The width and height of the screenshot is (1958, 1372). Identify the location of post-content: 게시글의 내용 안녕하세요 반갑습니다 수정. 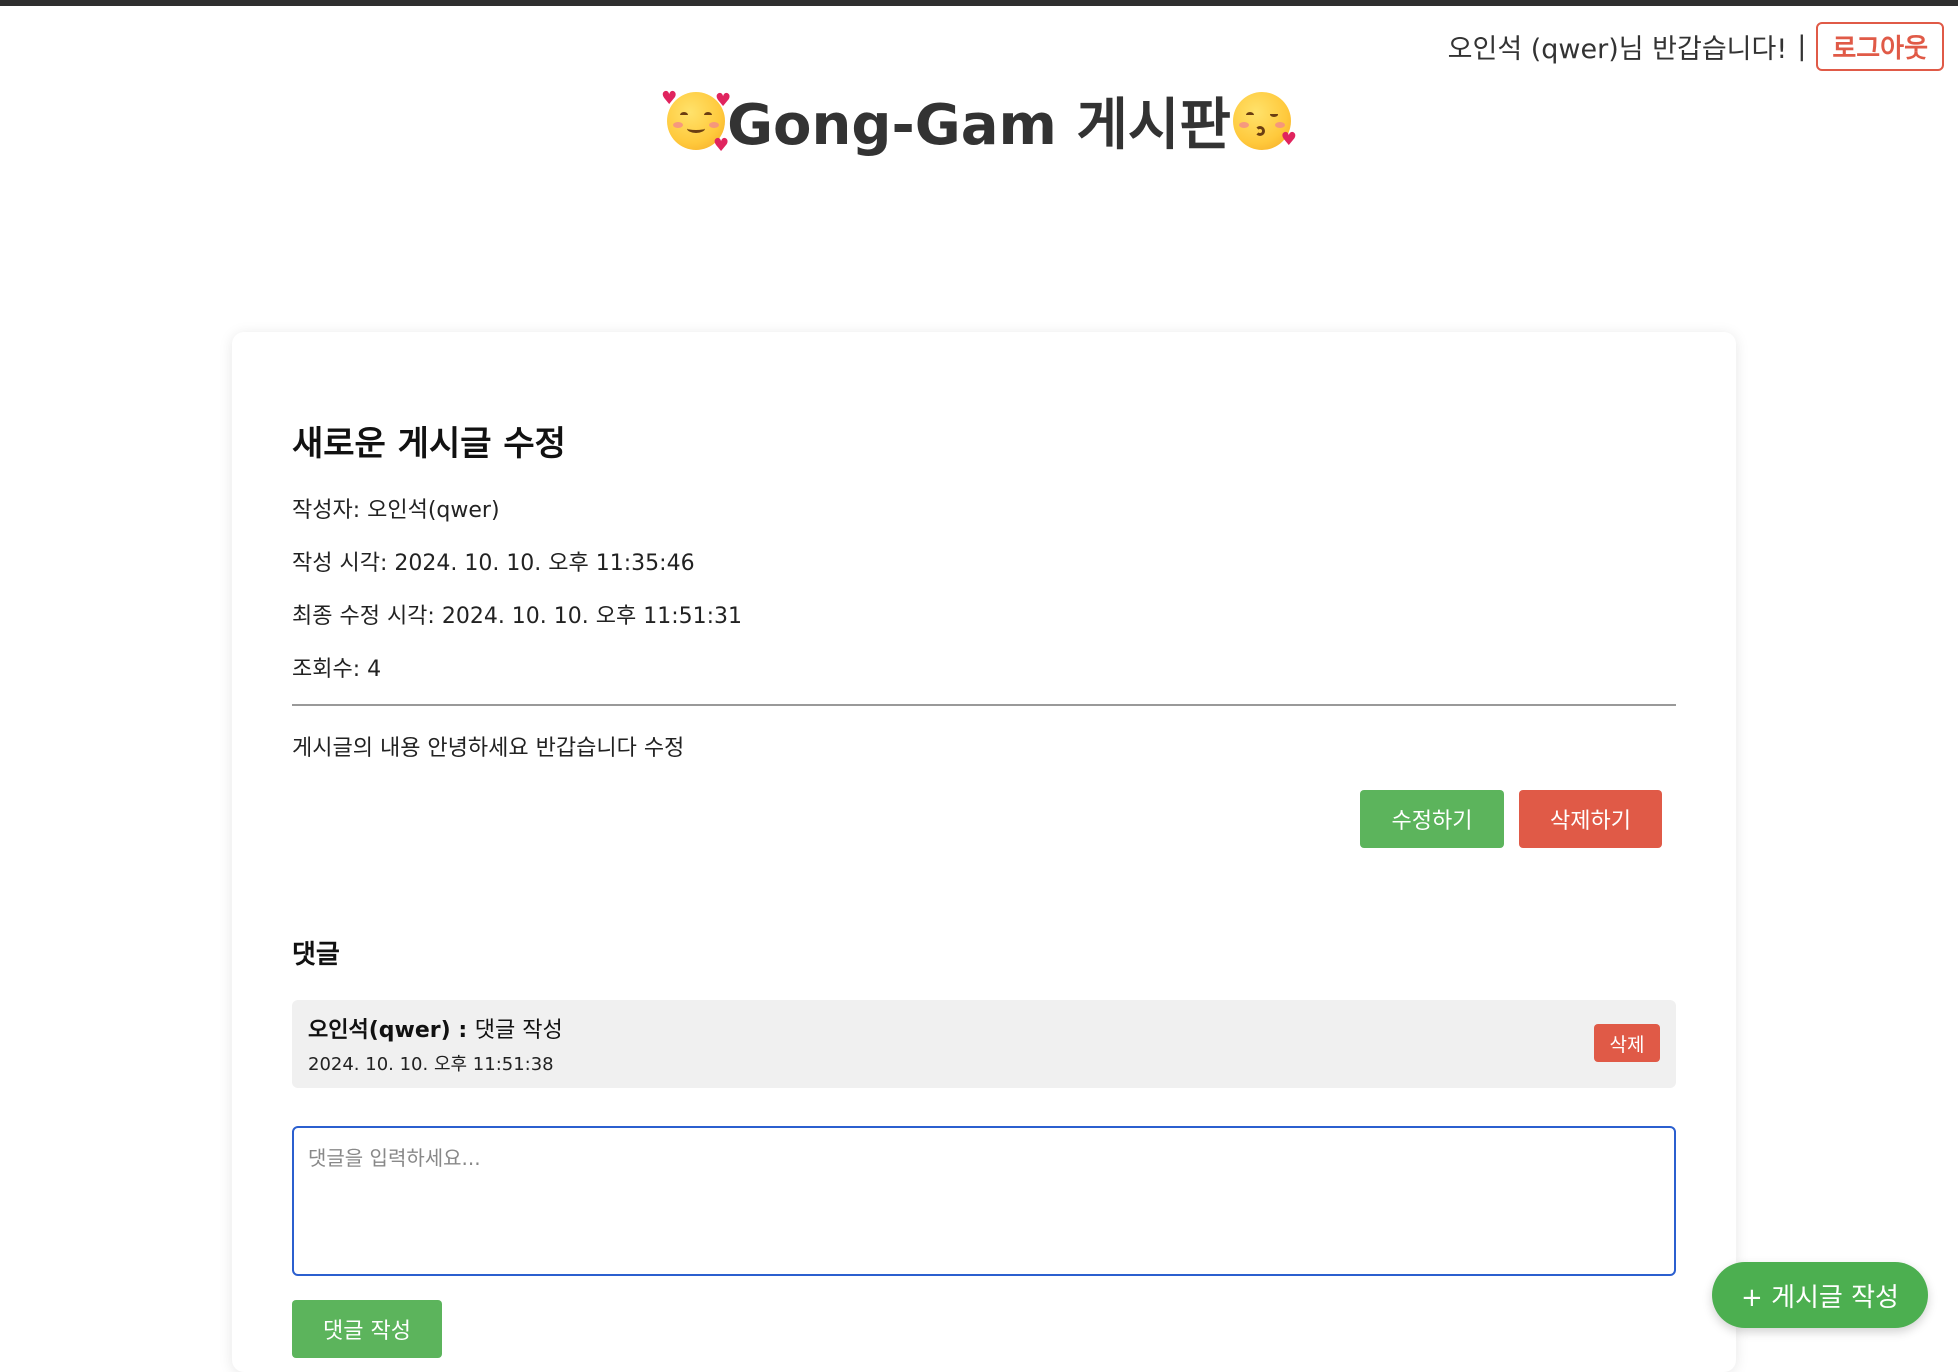
(488, 748).